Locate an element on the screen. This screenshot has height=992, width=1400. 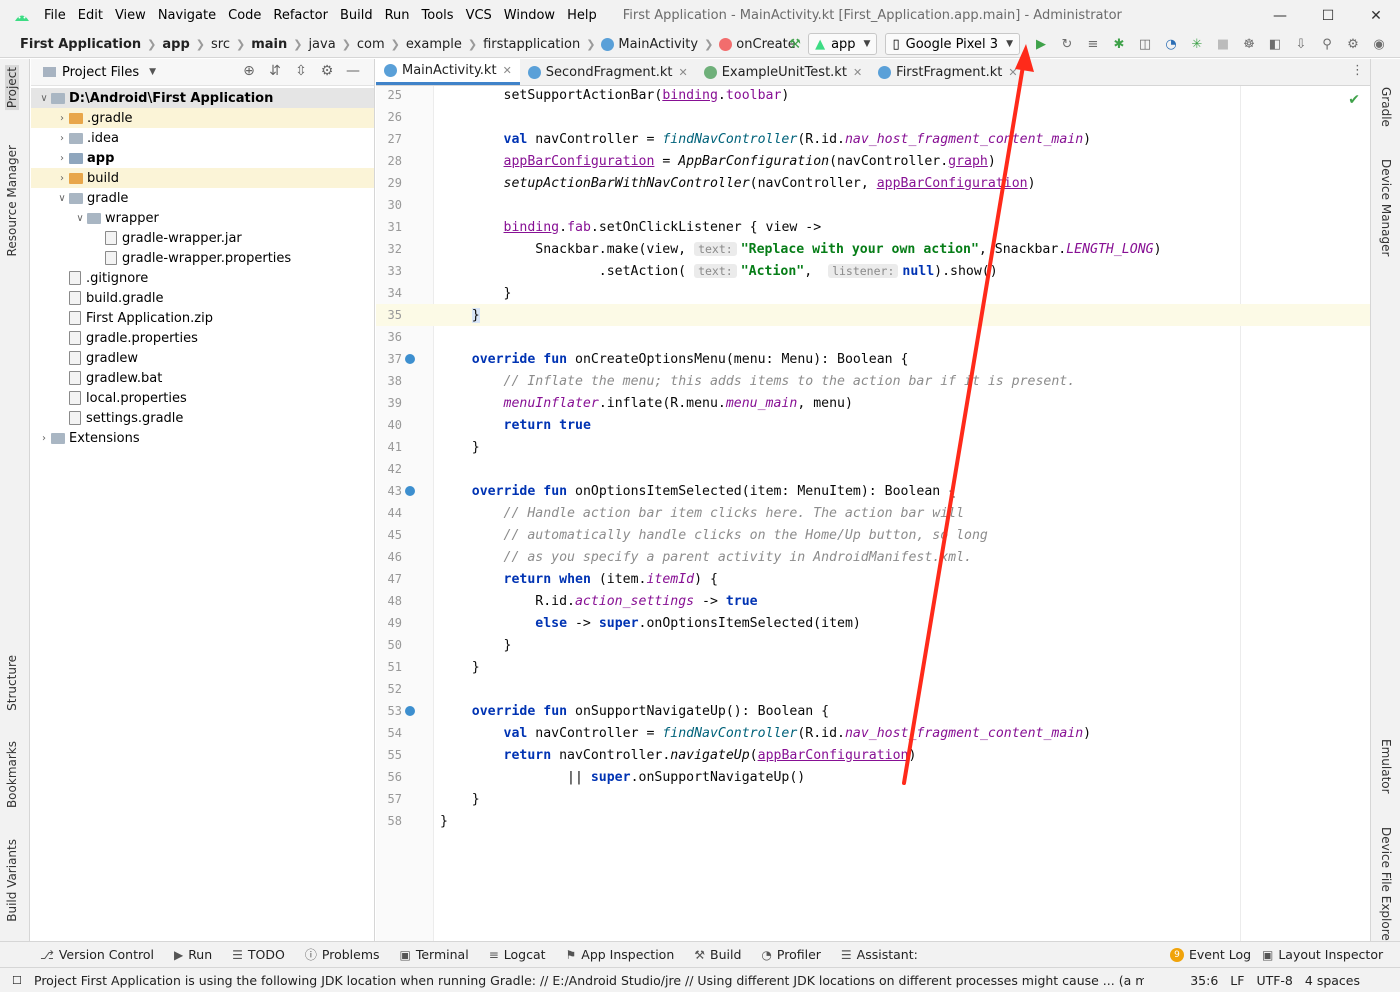
tool-tab-bookmarks: Bookmarks is located at coordinates (12, 774).